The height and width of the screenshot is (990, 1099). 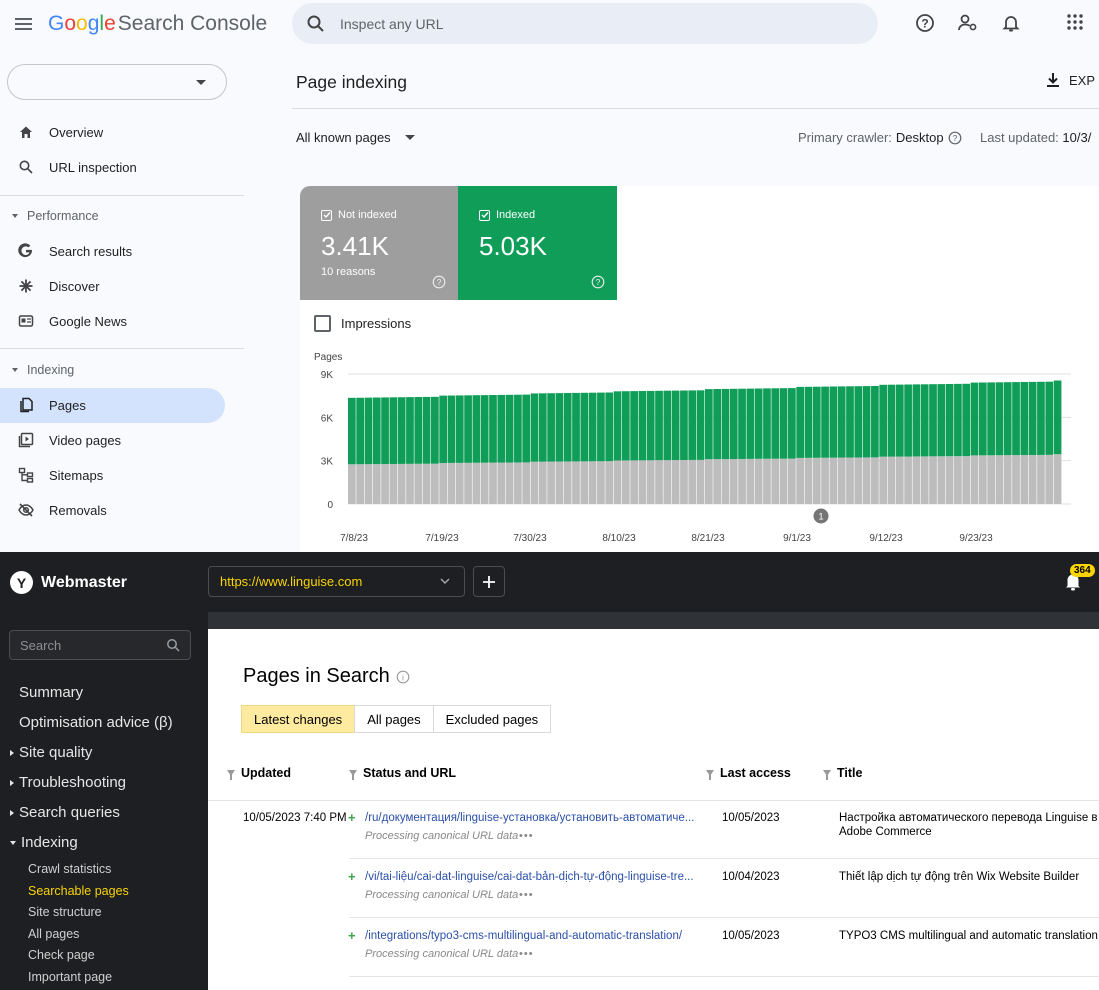 What do you see at coordinates (442, 954) in the screenshot?
I see `row-status: Processing canonical URL data` at bounding box center [442, 954].